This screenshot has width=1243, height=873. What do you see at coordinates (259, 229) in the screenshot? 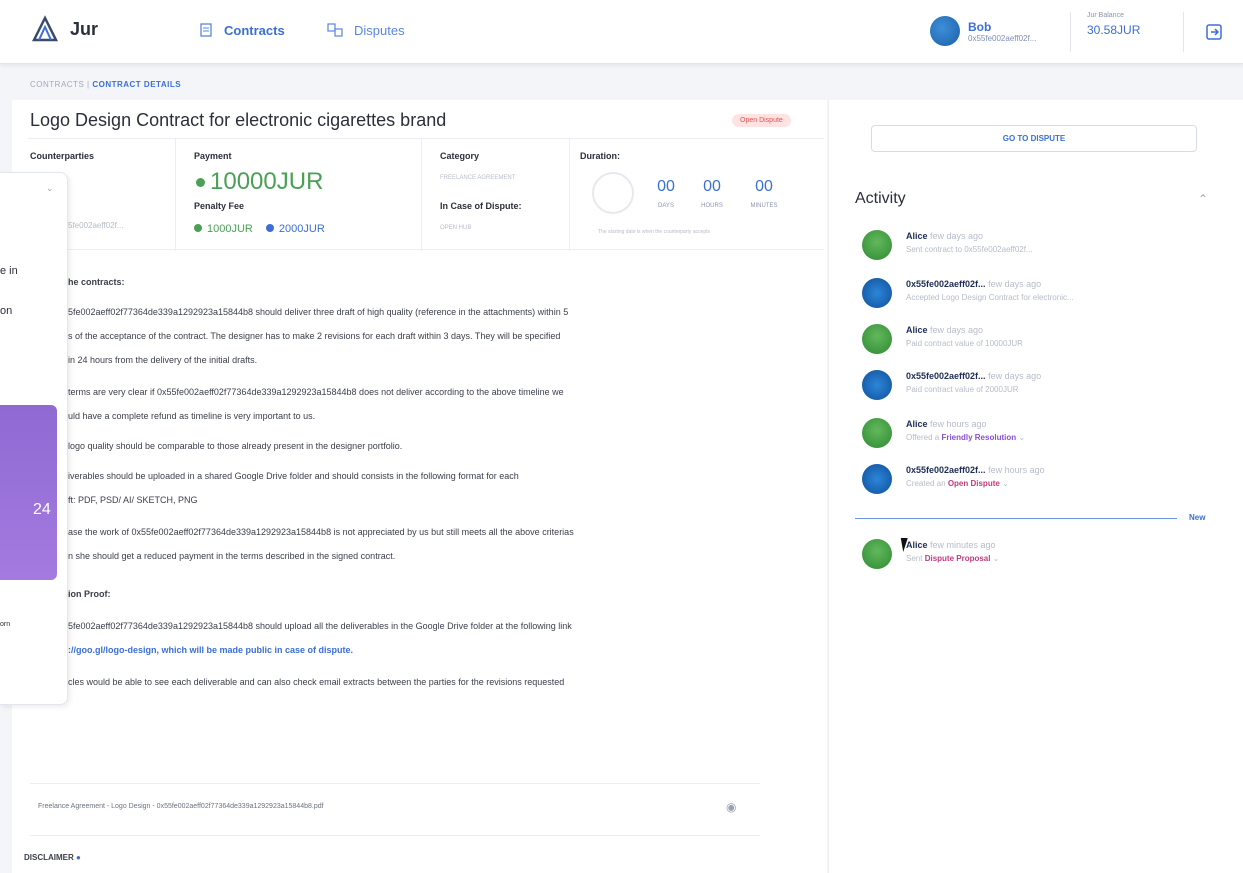
I see `penalty-values: 1000JUR 2000JUR` at bounding box center [259, 229].